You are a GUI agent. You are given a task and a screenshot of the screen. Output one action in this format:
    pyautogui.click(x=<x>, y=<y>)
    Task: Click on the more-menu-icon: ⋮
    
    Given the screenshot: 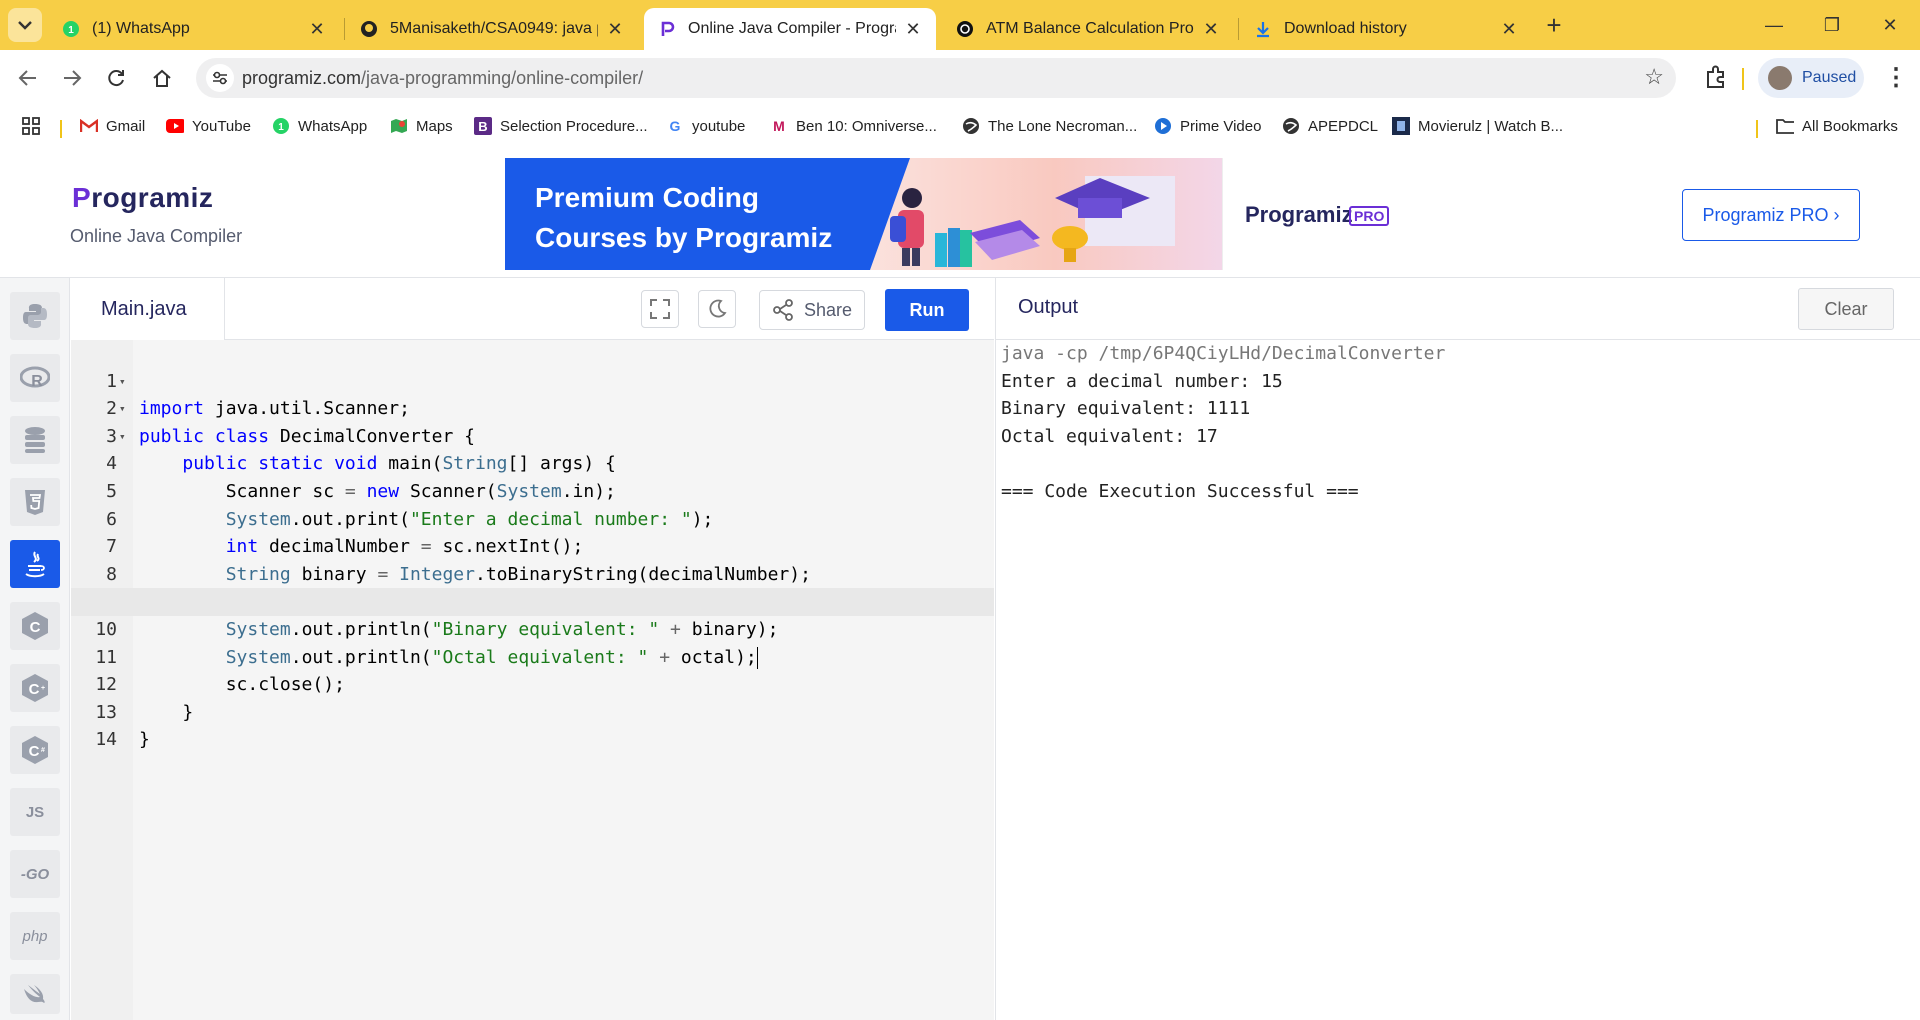 What is the action you would take?
    pyautogui.click(x=1896, y=78)
    